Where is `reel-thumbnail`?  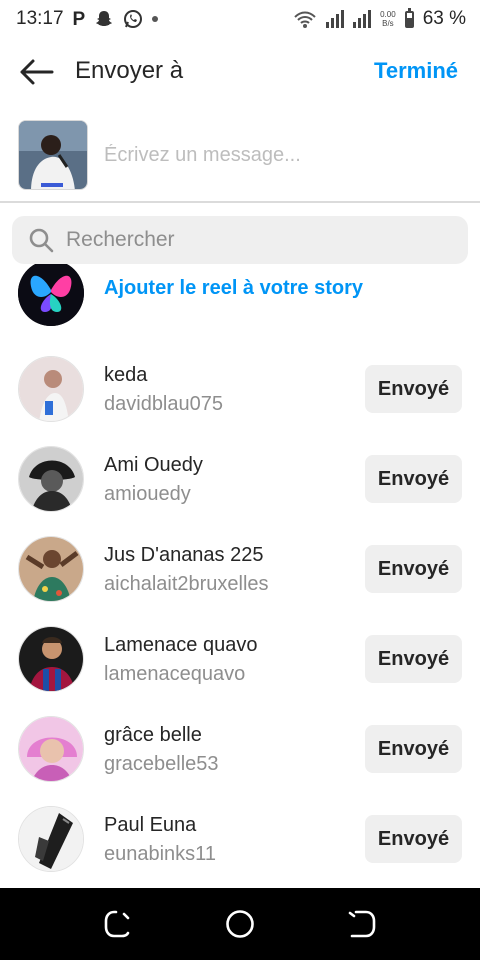
reel-thumbnail is located at coordinates (53, 155).